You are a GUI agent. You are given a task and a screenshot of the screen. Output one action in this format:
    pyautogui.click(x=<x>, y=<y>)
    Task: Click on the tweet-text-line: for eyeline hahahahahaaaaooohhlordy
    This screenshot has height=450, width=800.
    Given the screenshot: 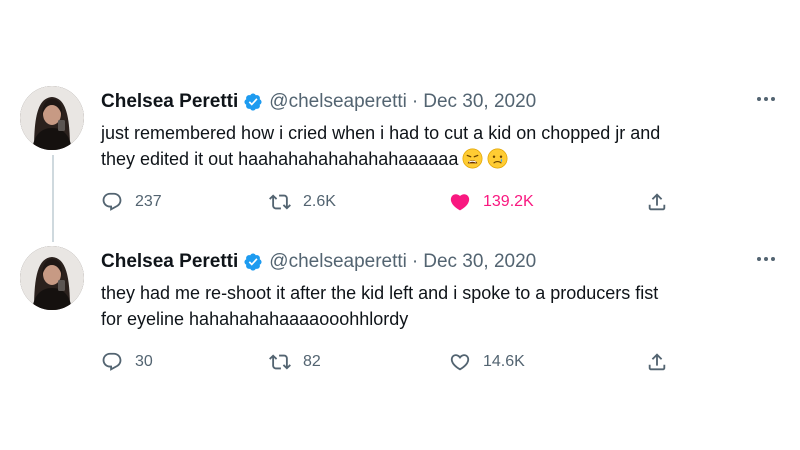 What is the action you would take?
    pyautogui.click(x=255, y=319)
    